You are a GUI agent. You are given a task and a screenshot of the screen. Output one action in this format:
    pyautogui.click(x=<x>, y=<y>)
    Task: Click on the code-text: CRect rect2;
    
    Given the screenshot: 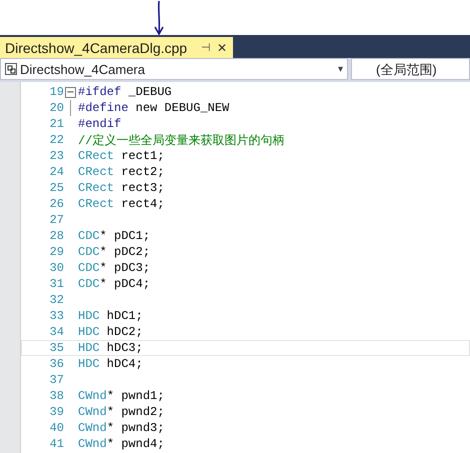 What is the action you would take?
    pyautogui.click(x=120, y=172)
    